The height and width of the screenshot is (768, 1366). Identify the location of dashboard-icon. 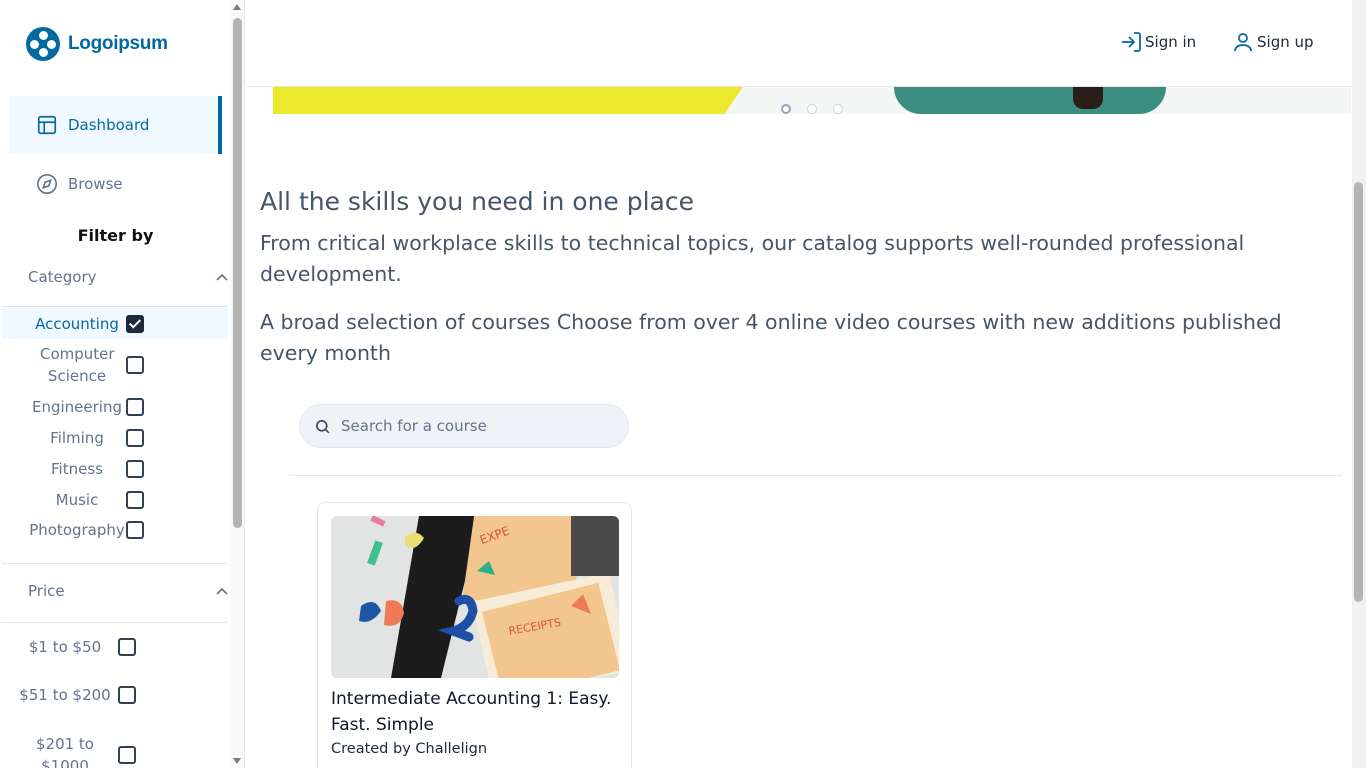
(47, 125).